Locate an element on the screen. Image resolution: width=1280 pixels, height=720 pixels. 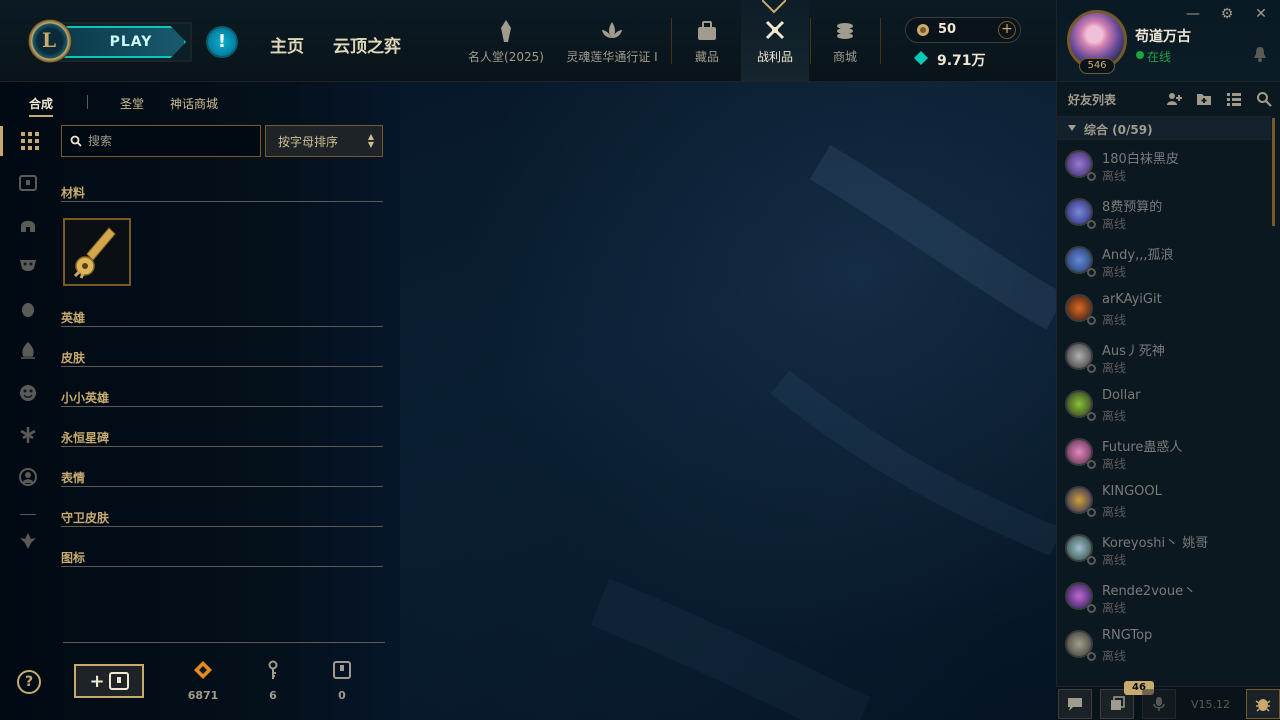
category-skins: 皮肤 is located at coordinates (222, 357).